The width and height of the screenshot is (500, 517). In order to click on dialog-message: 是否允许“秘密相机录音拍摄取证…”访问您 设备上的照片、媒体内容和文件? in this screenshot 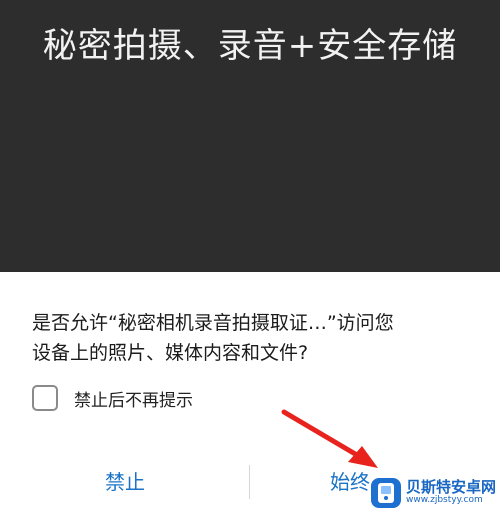, I will do `click(252, 338)`.